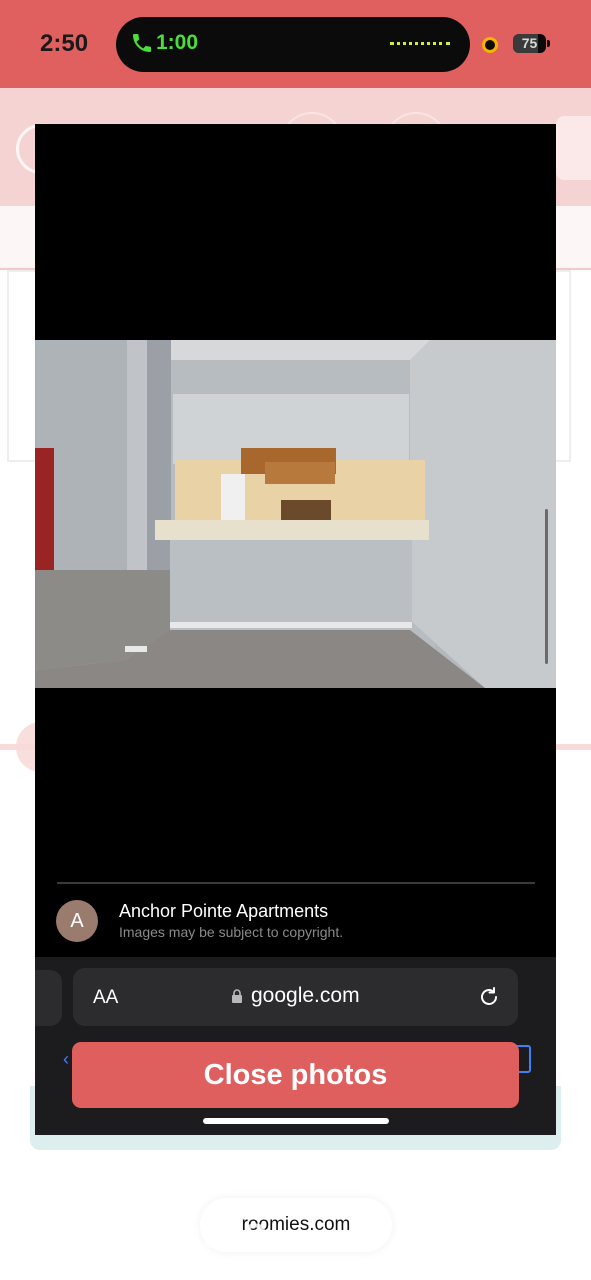 This screenshot has height=1280, width=591. I want to click on battery-nub, so click(548, 43).